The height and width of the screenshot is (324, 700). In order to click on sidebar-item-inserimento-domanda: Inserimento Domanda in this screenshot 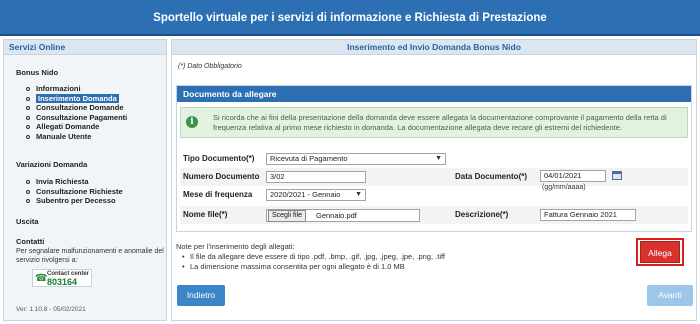, I will do `click(76, 98)`.